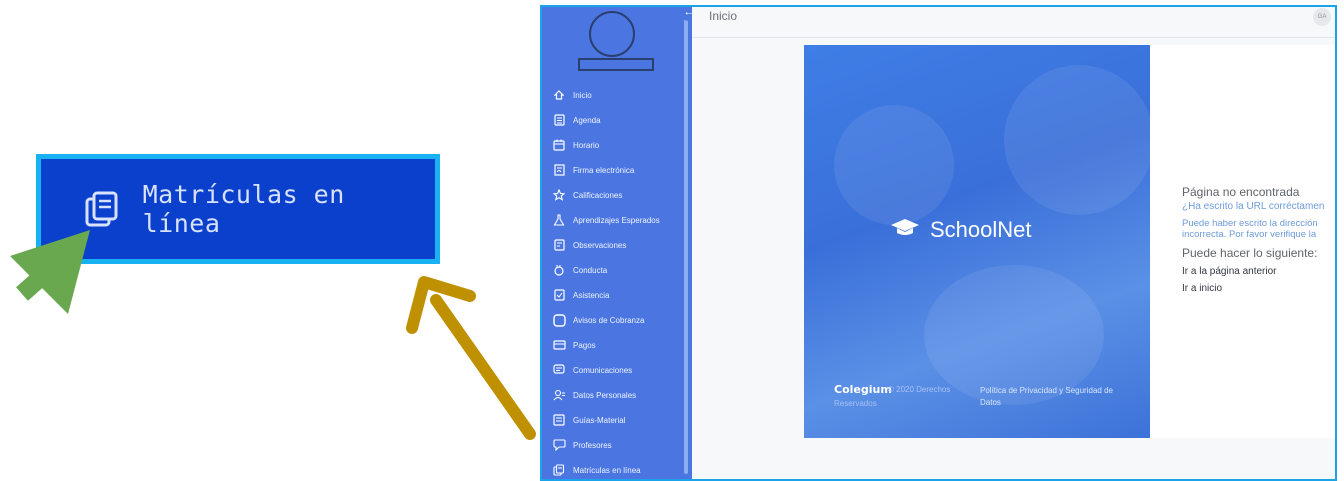  I want to click on error-title: Página no encontrada, so click(1241, 192).